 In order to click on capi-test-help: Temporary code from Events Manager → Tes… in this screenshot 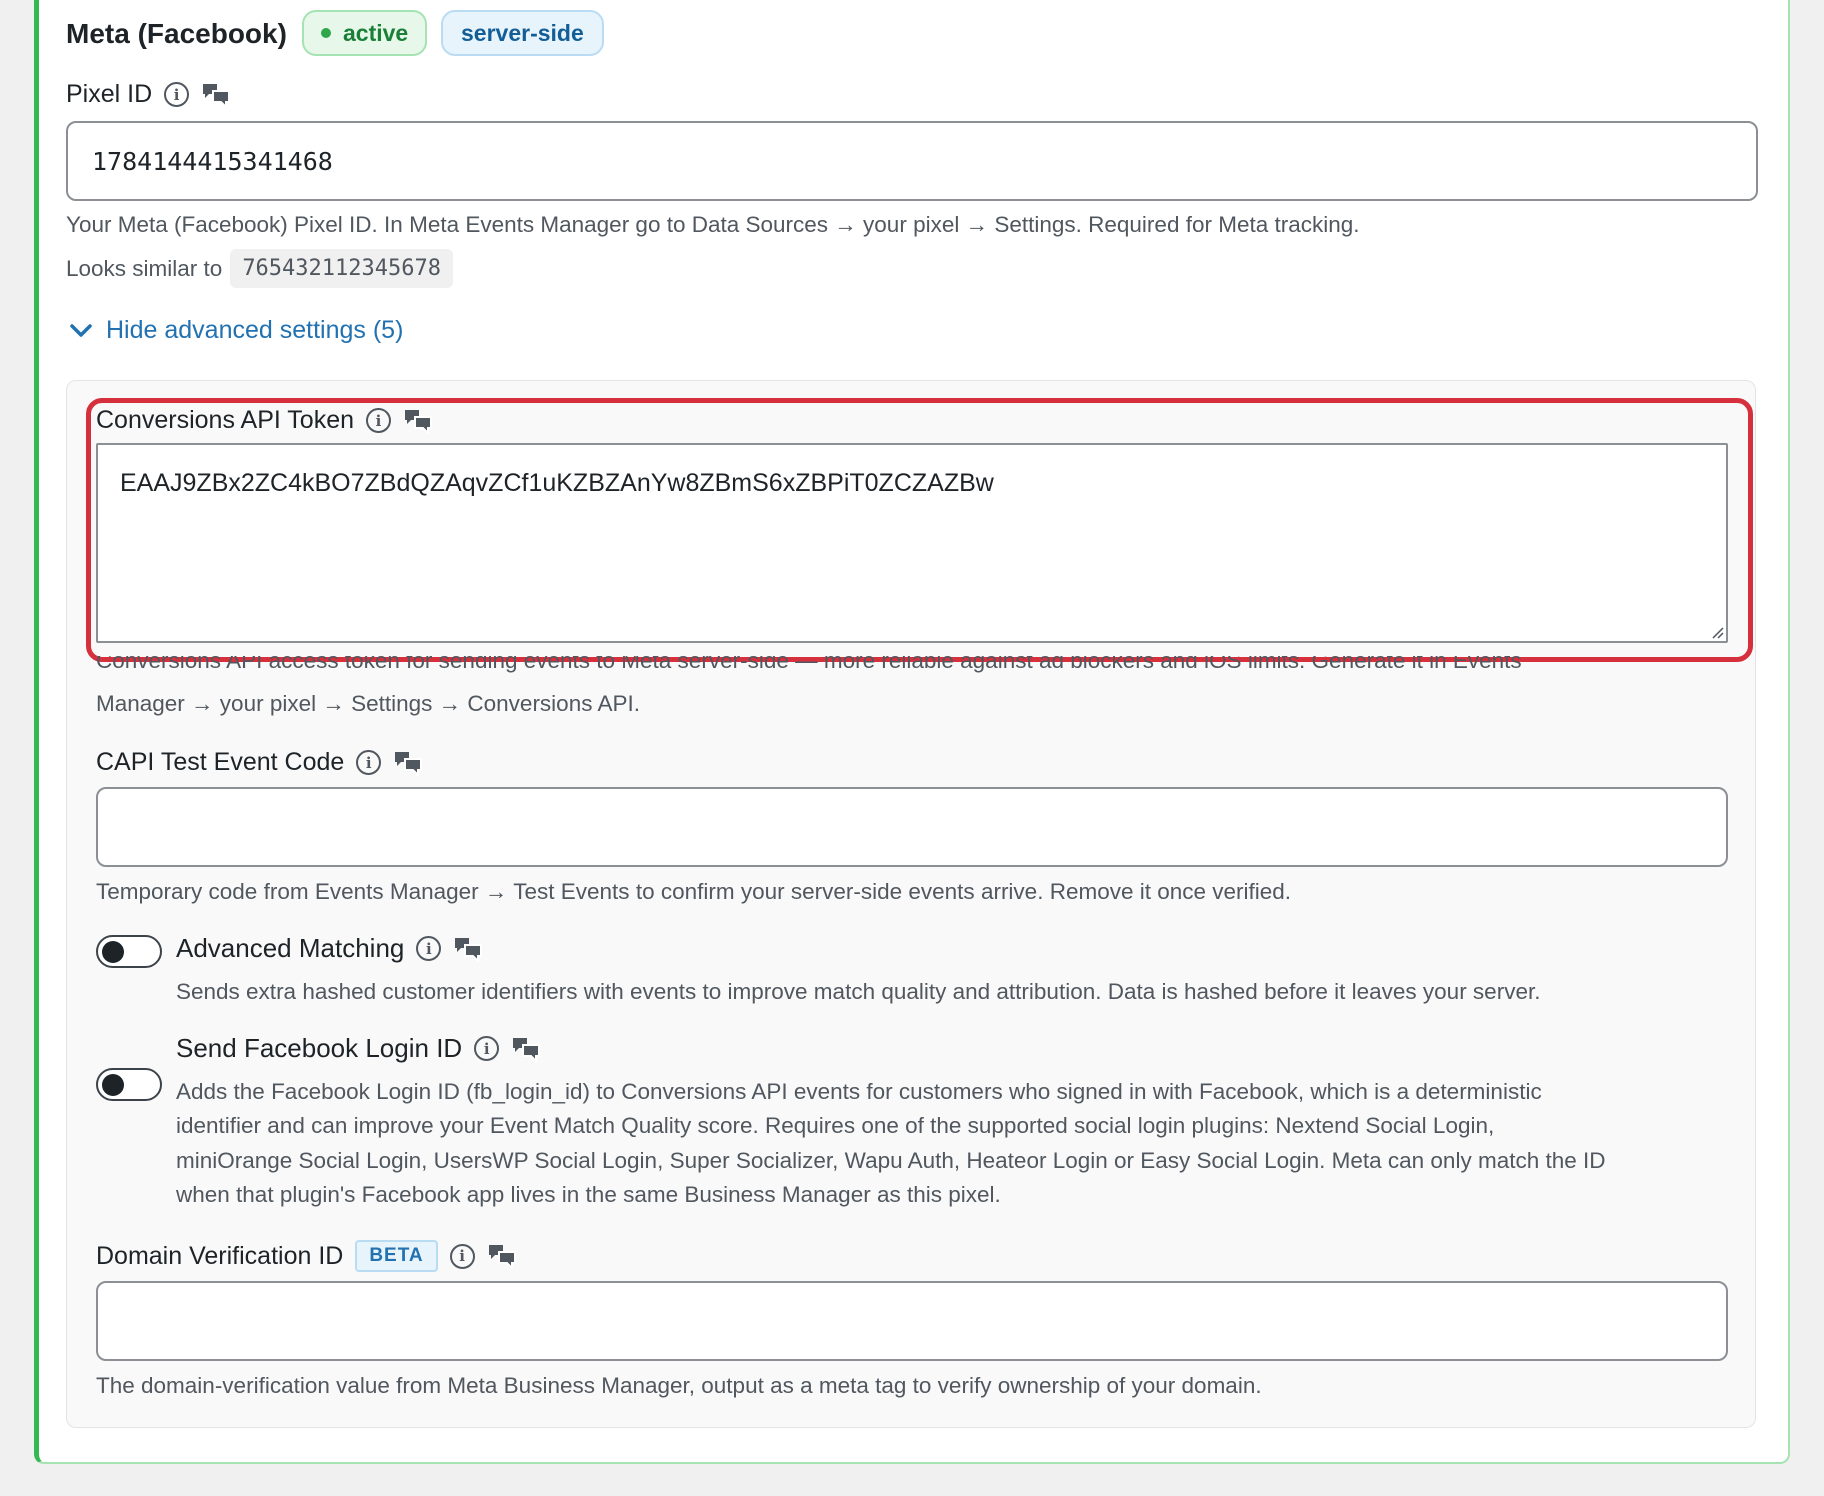, I will do `click(694, 891)`.